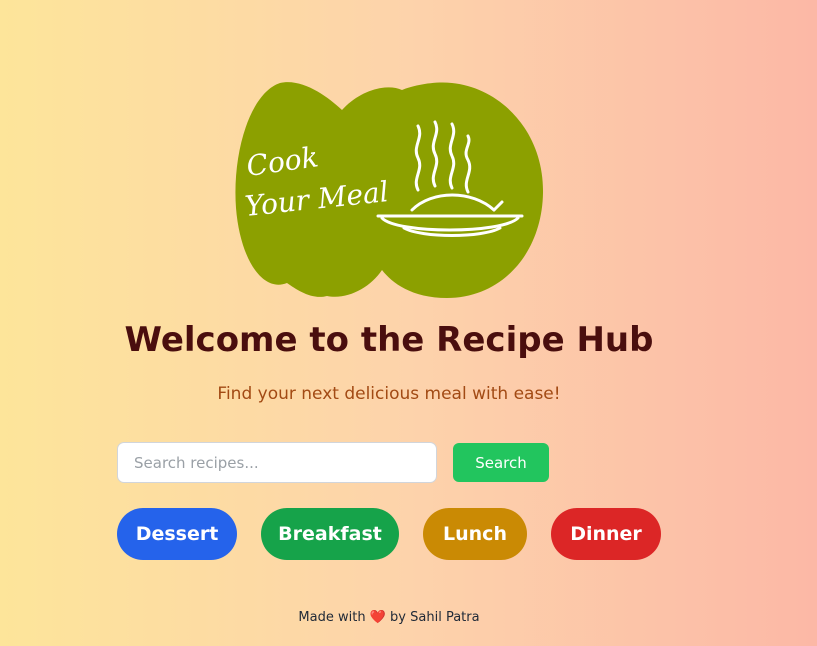 The height and width of the screenshot is (646, 817). What do you see at coordinates (332, 617) in the screenshot?
I see `footer-prefix: Made with` at bounding box center [332, 617].